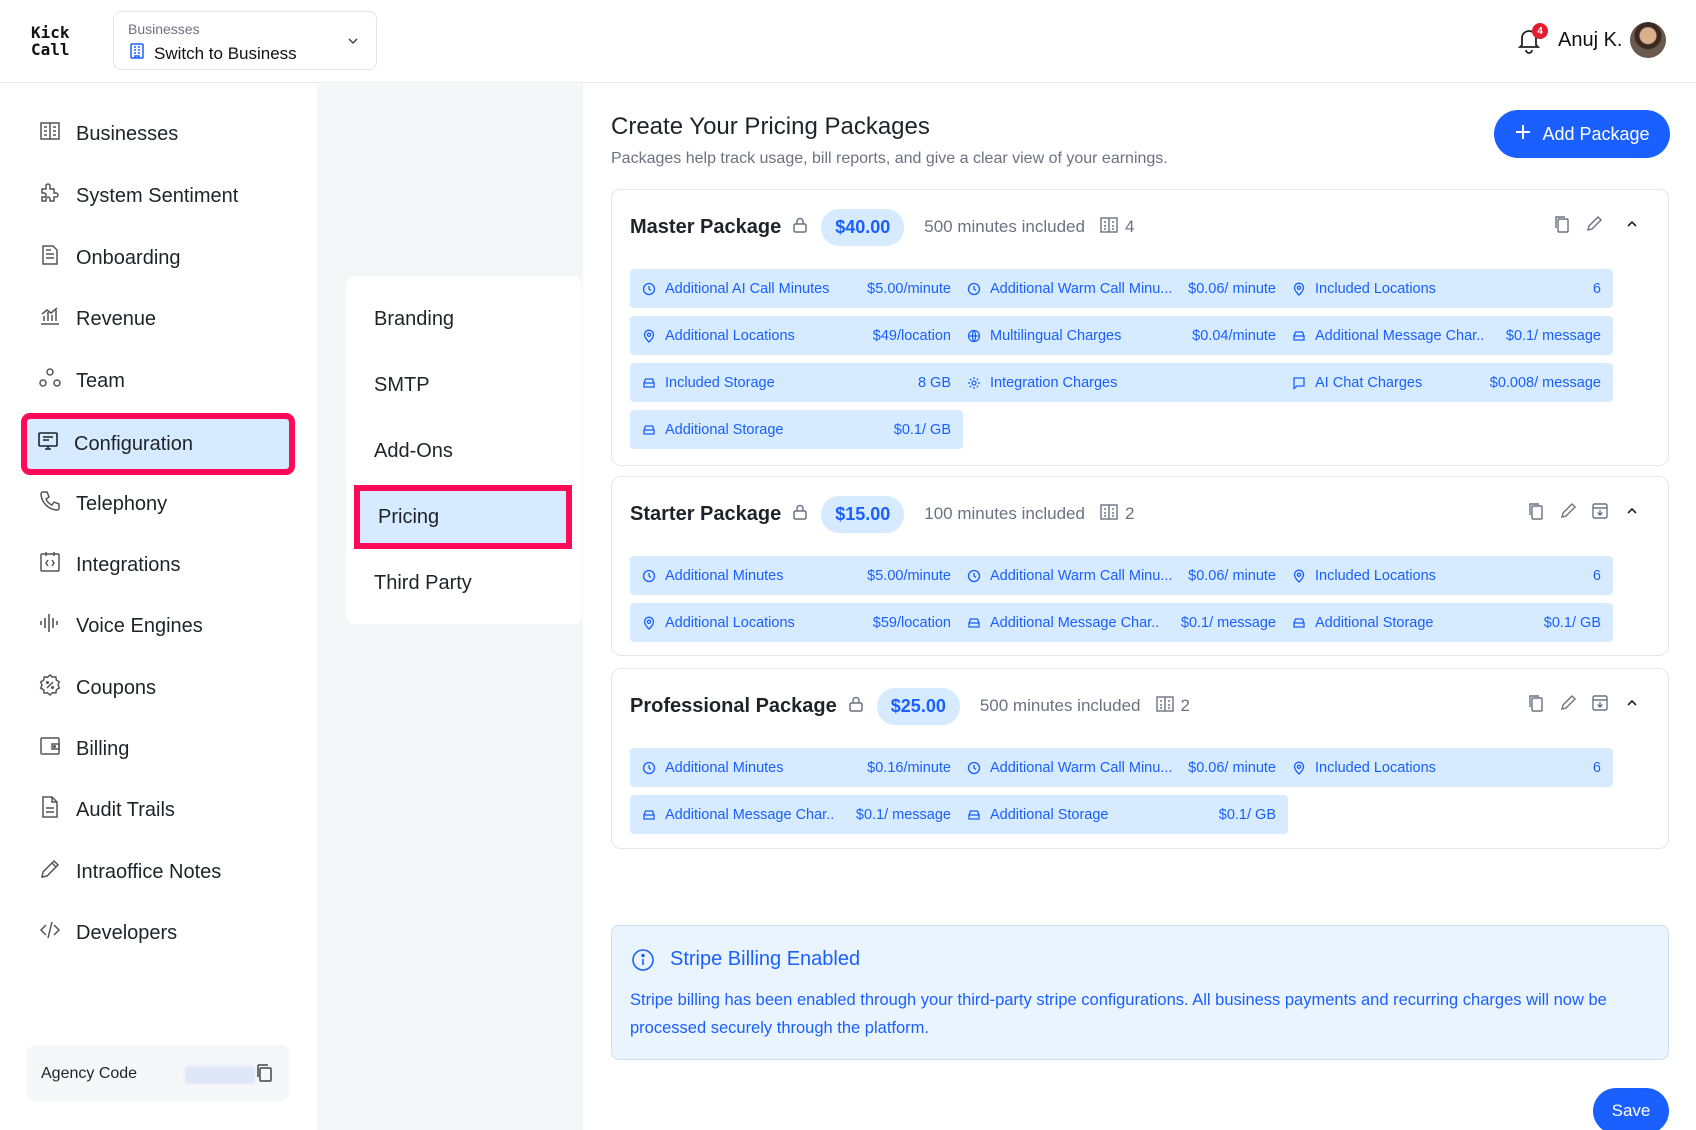  What do you see at coordinates (127, 133) in the screenshot?
I see `sidebar-item-label: Businesses` at bounding box center [127, 133].